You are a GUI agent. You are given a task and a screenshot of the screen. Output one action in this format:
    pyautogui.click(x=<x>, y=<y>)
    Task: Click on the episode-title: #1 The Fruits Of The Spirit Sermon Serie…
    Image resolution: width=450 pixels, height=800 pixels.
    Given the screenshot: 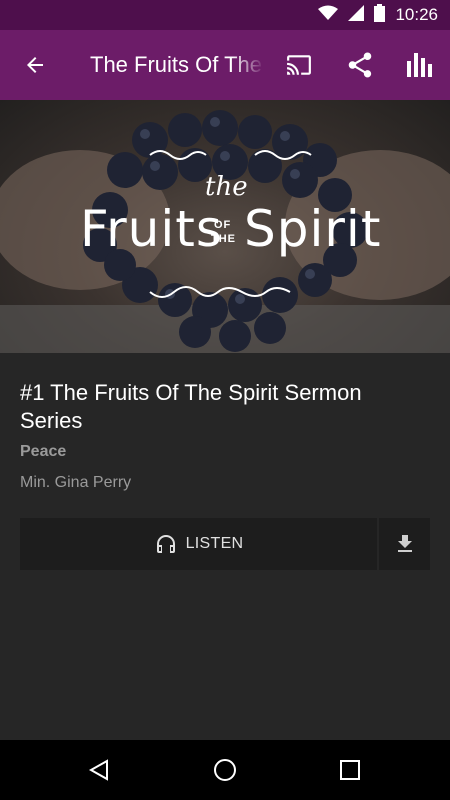 What is the action you would take?
    pyautogui.click(x=191, y=406)
    